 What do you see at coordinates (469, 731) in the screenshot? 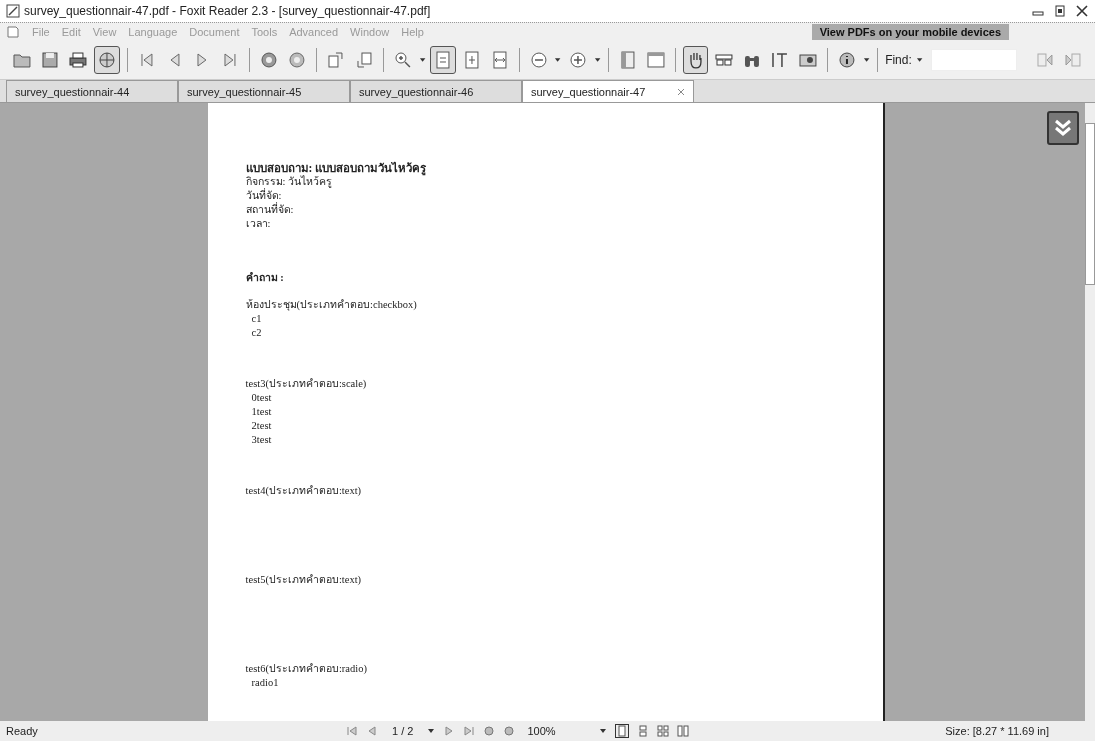
I see `last-page-icon` at bounding box center [469, 731].